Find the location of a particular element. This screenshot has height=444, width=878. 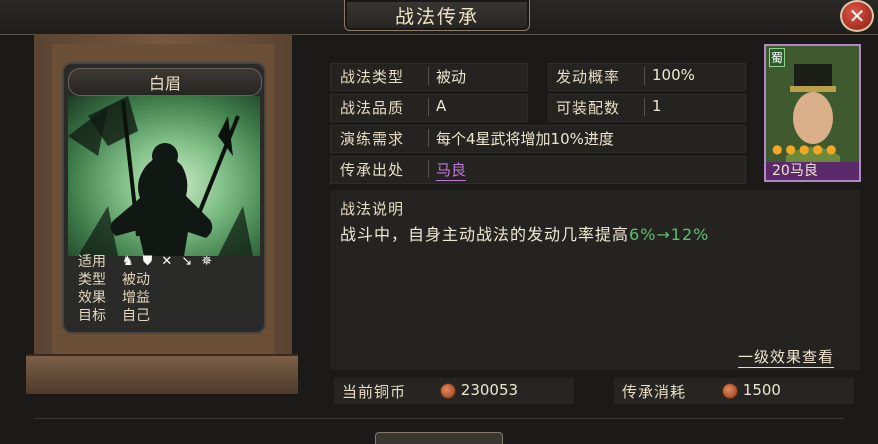

cavalry-icon: ♞ is located at coordinates (128, 261).